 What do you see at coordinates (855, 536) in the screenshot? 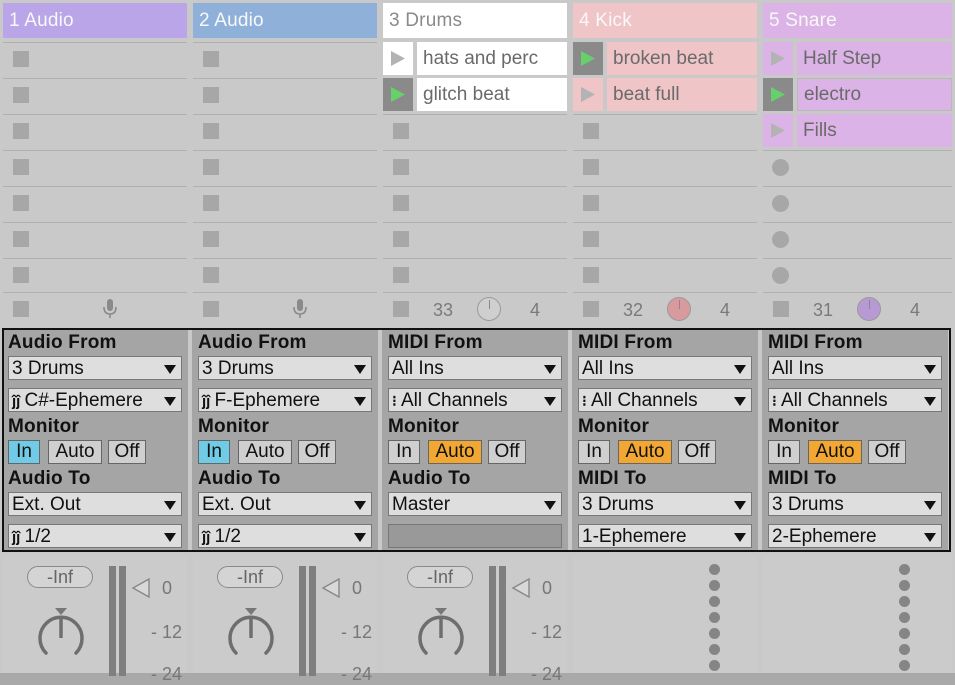
I see `output-channel-dropdown: 2-Ephemere` at bounding box center [855, 536].